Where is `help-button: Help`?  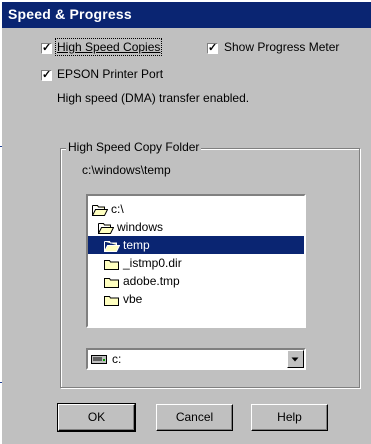
help-button: Help is located at coordinates (289, 417).